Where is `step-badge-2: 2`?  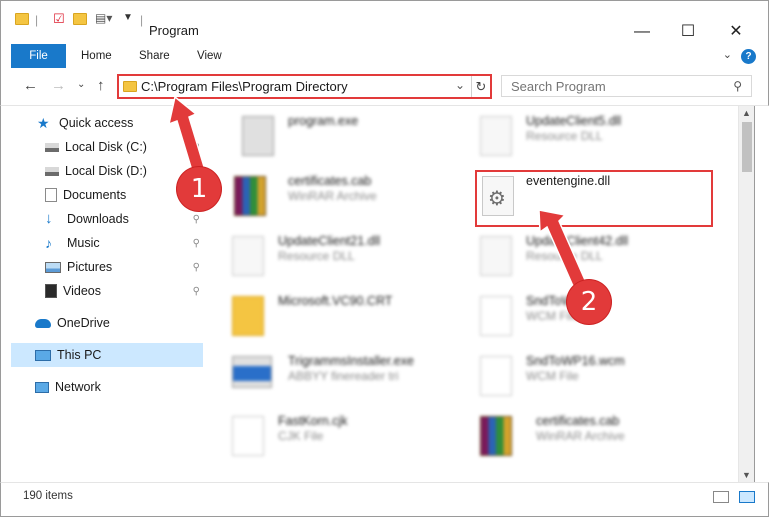
step-badge-2: 2 is located at coordinates (589, 302).